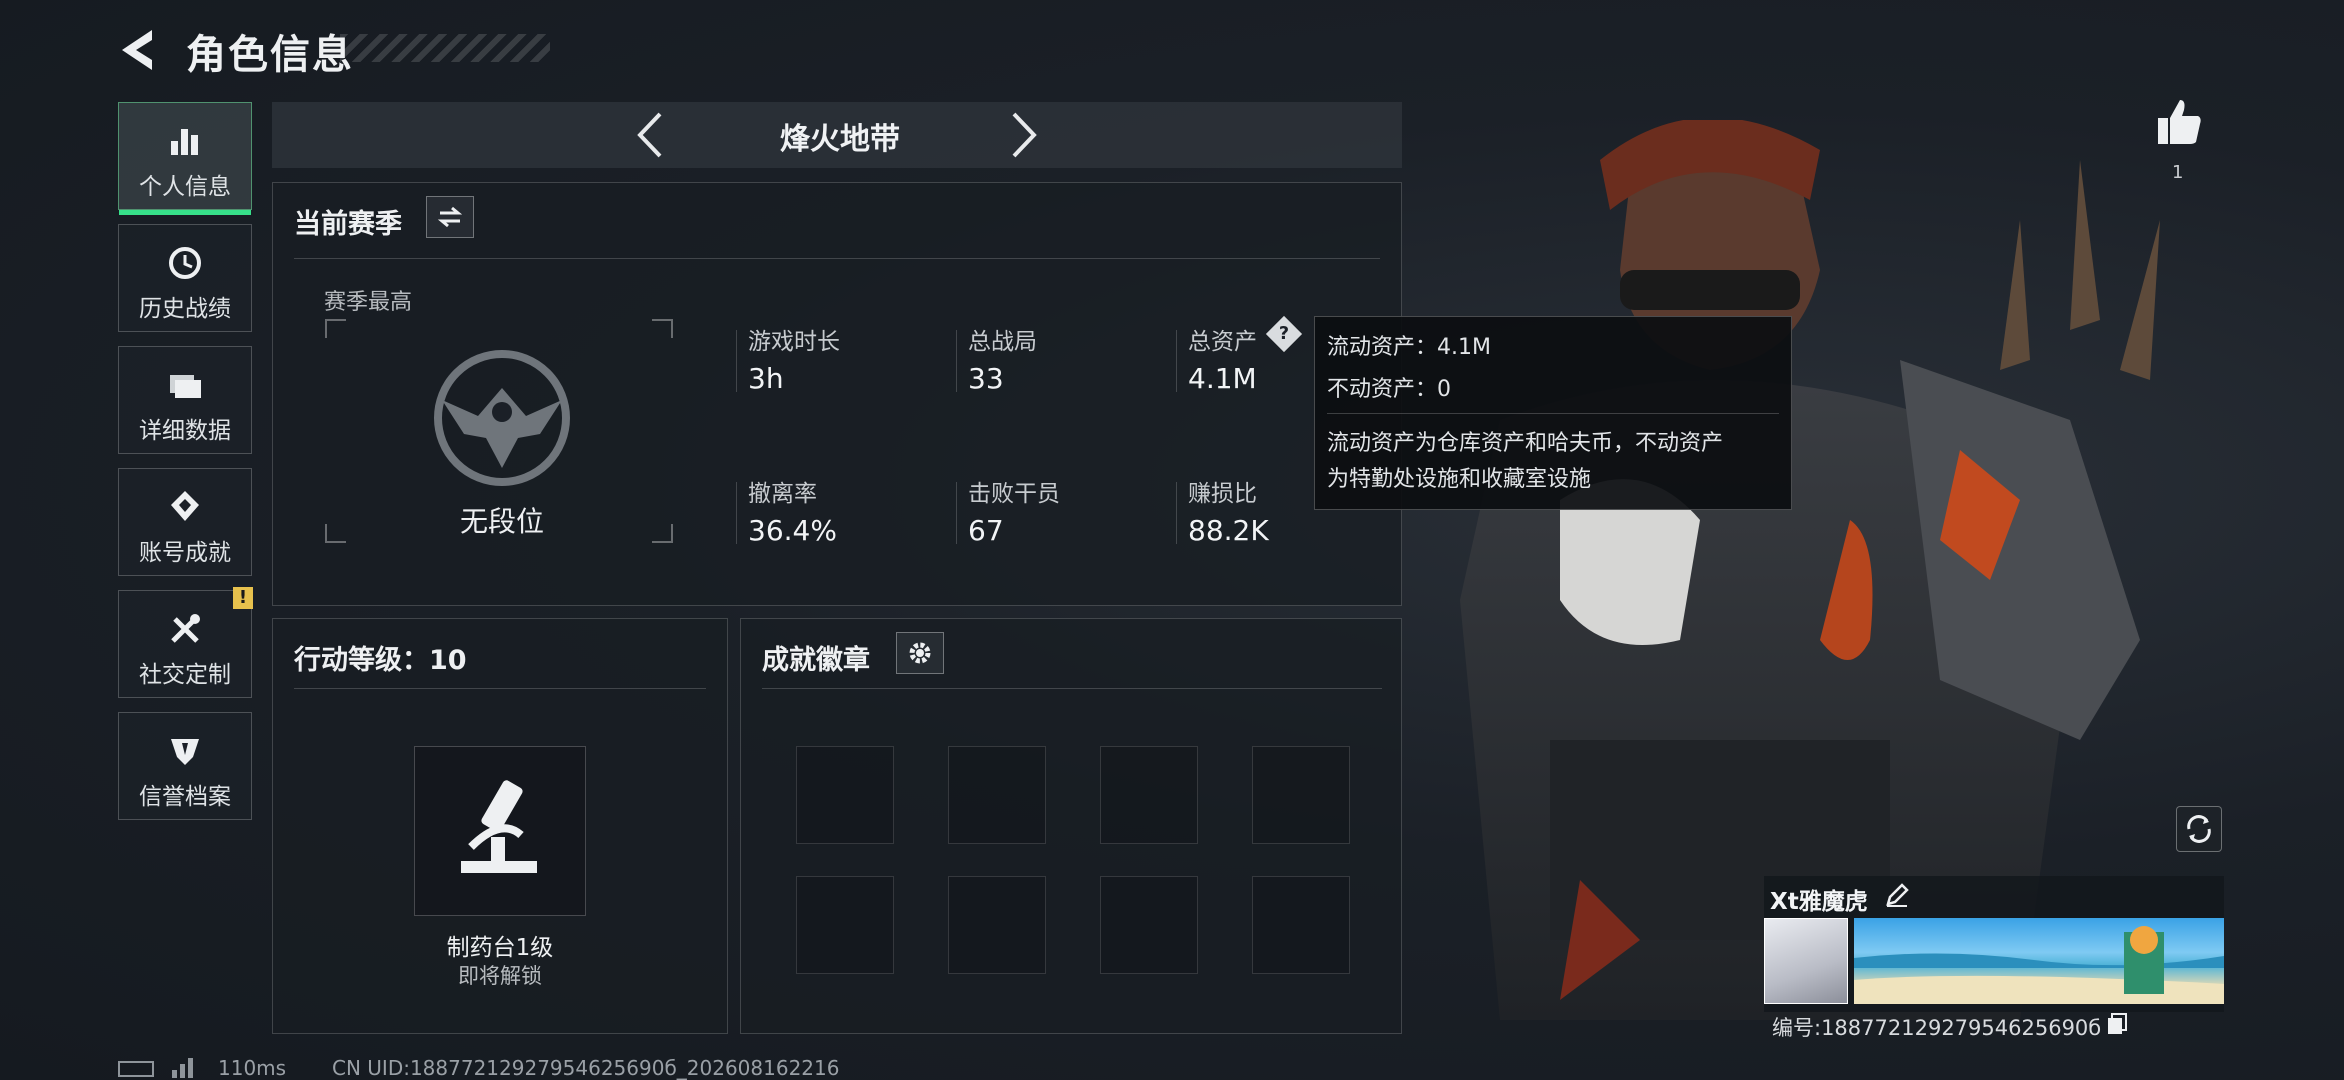 This screenshot has width=2344, height=1080. What do you see at coordinates (840, 139) in the screenshot?
I see `mode-label: 烽火地带` at bounding box center [840, 139].